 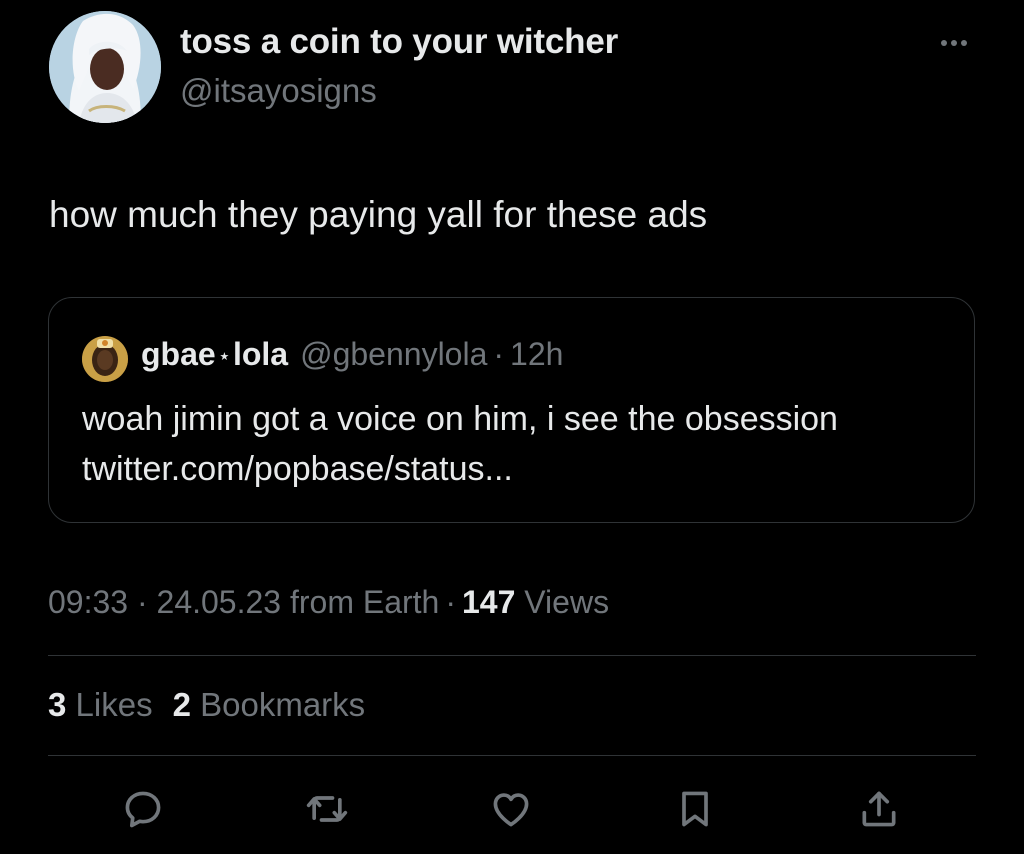 I want to click on bookmark-button, so click(x=695, y=809).